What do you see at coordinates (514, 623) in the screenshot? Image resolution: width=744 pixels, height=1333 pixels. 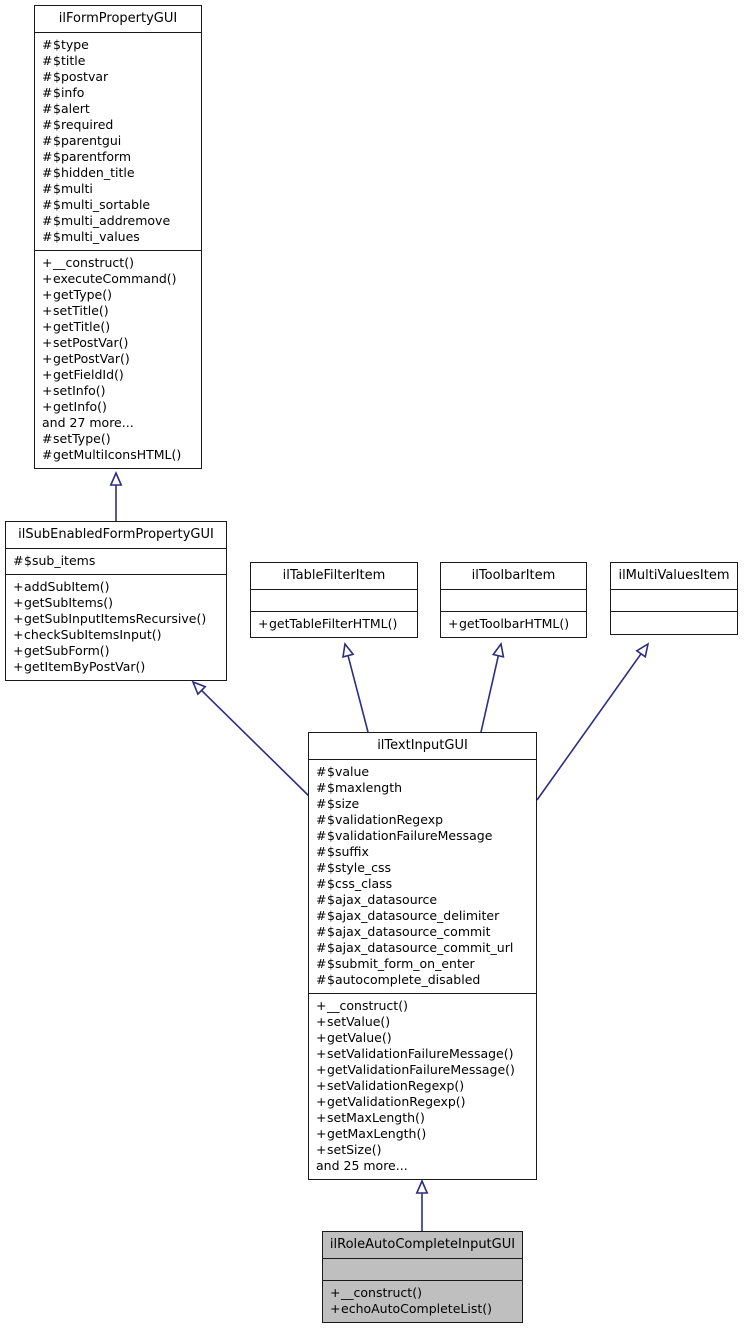 I see `member-name: getToolbarHTML()` at bounding box center [514, 623].